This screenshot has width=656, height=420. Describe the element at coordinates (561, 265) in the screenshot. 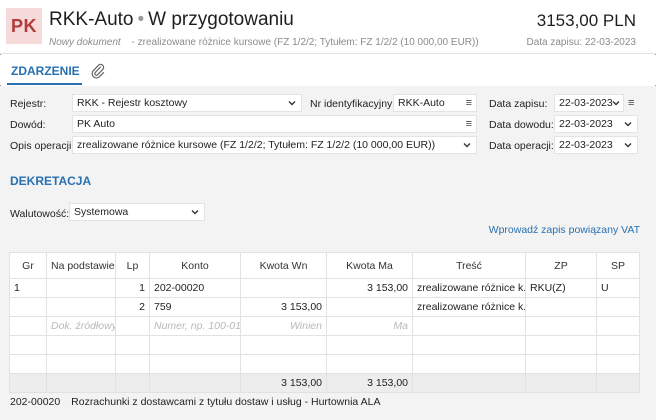

I see `col-header-zp: ZP` at that location.